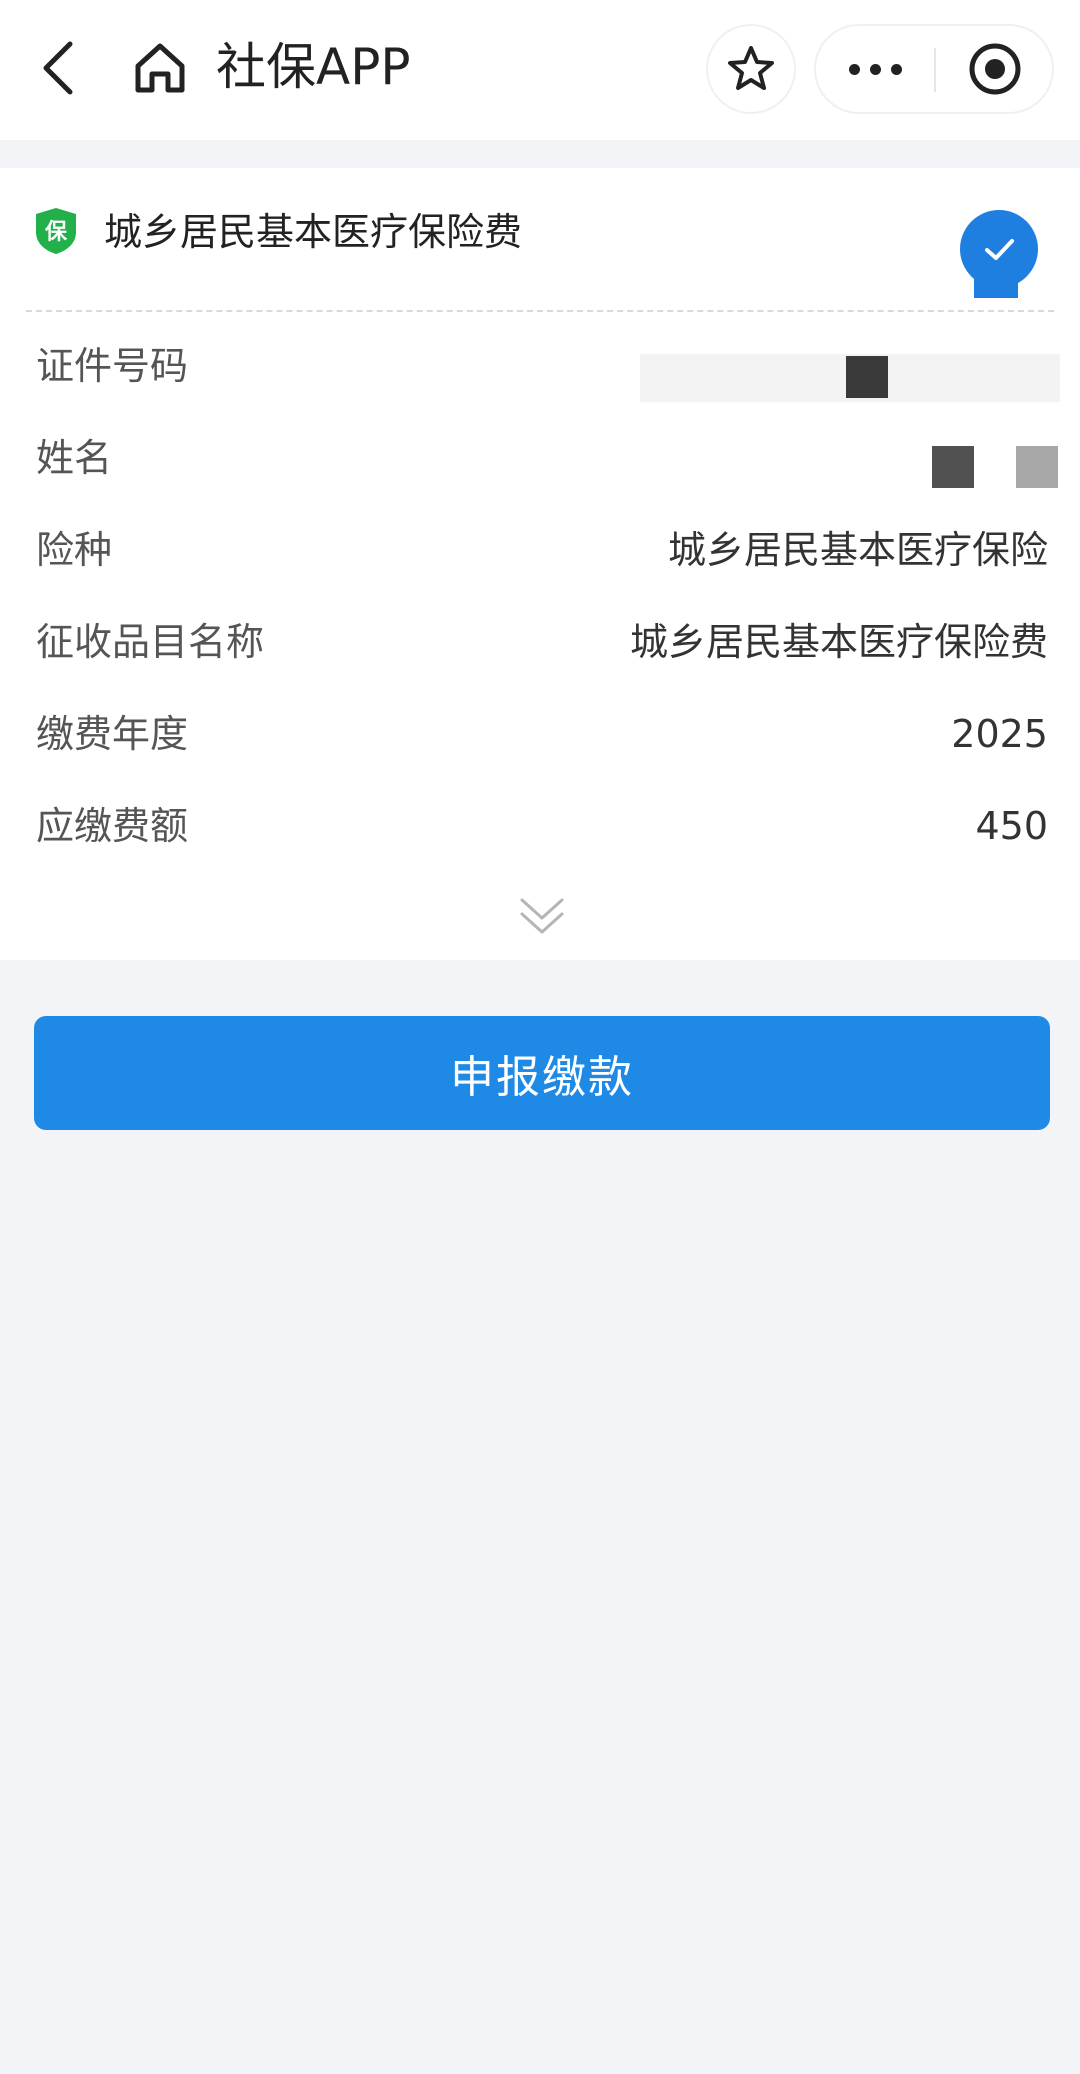  Describe the element at coordinates (150, 642) in the screenshot. I see `row-label: 征收品目名称` at that location.